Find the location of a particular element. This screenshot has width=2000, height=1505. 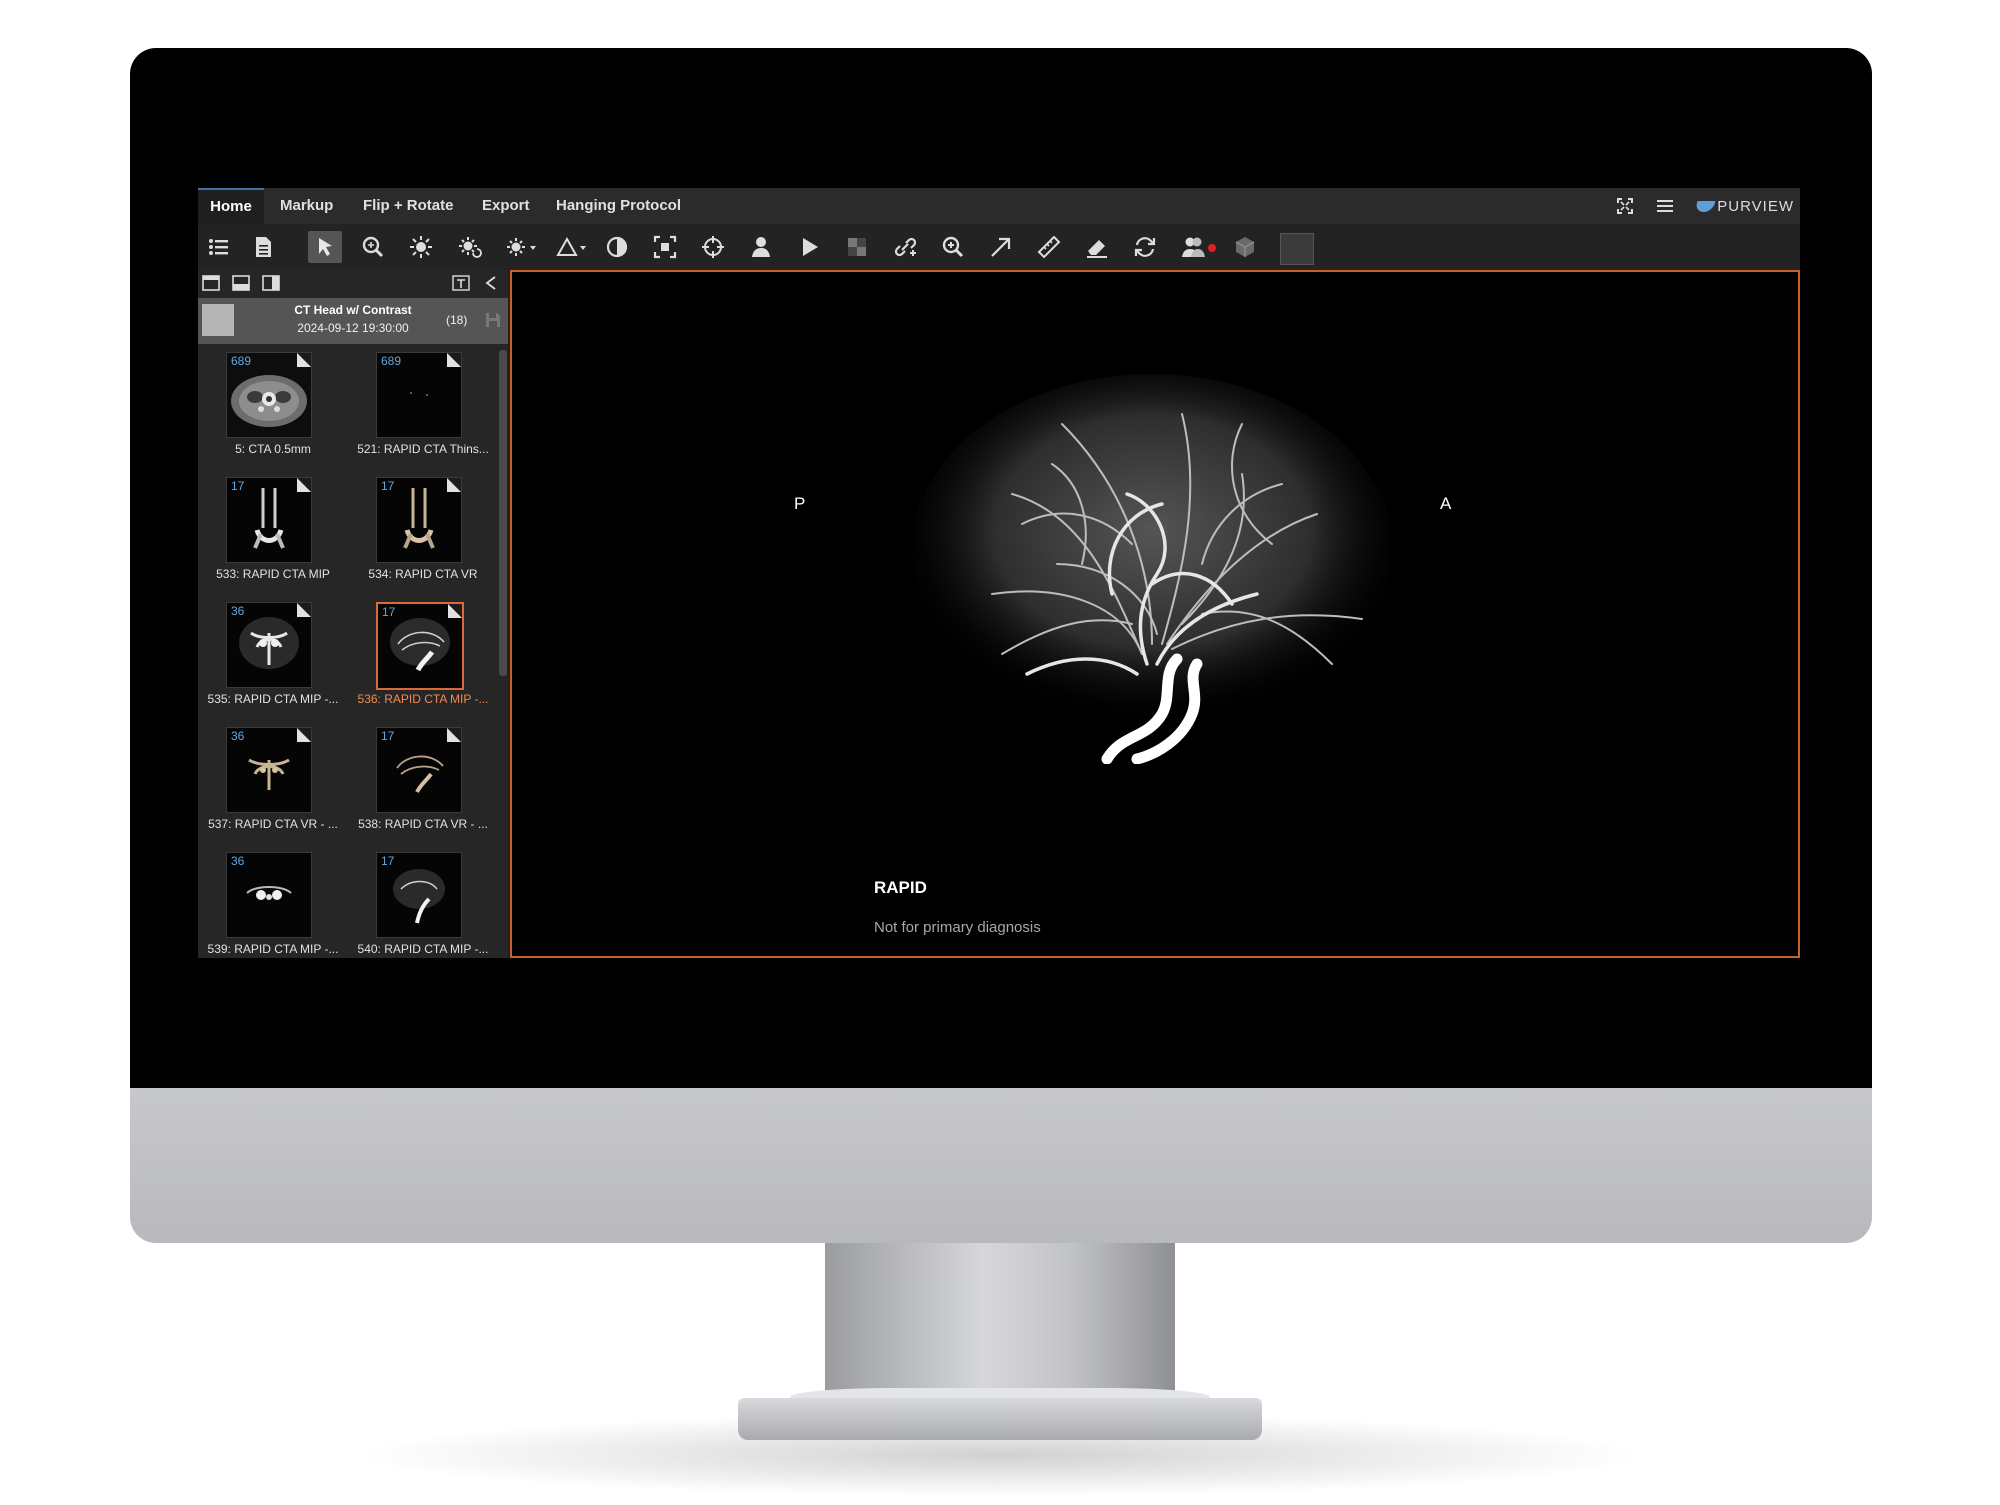

color-swatch is located at coordinates (1297, 249).